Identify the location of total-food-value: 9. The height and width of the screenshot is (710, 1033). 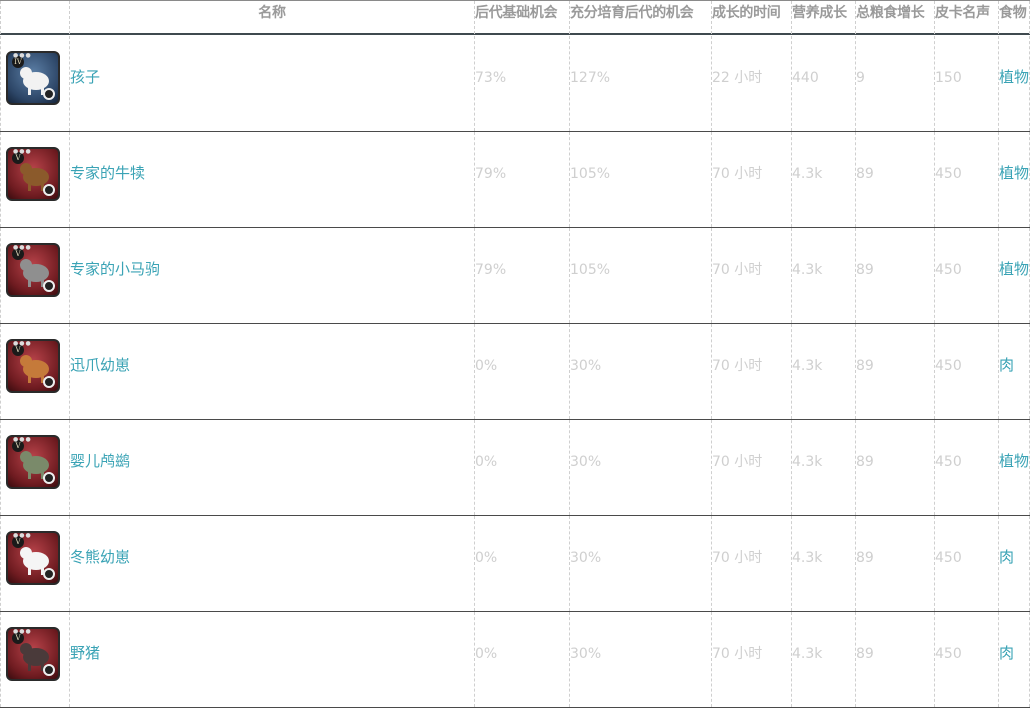
(894, 83).